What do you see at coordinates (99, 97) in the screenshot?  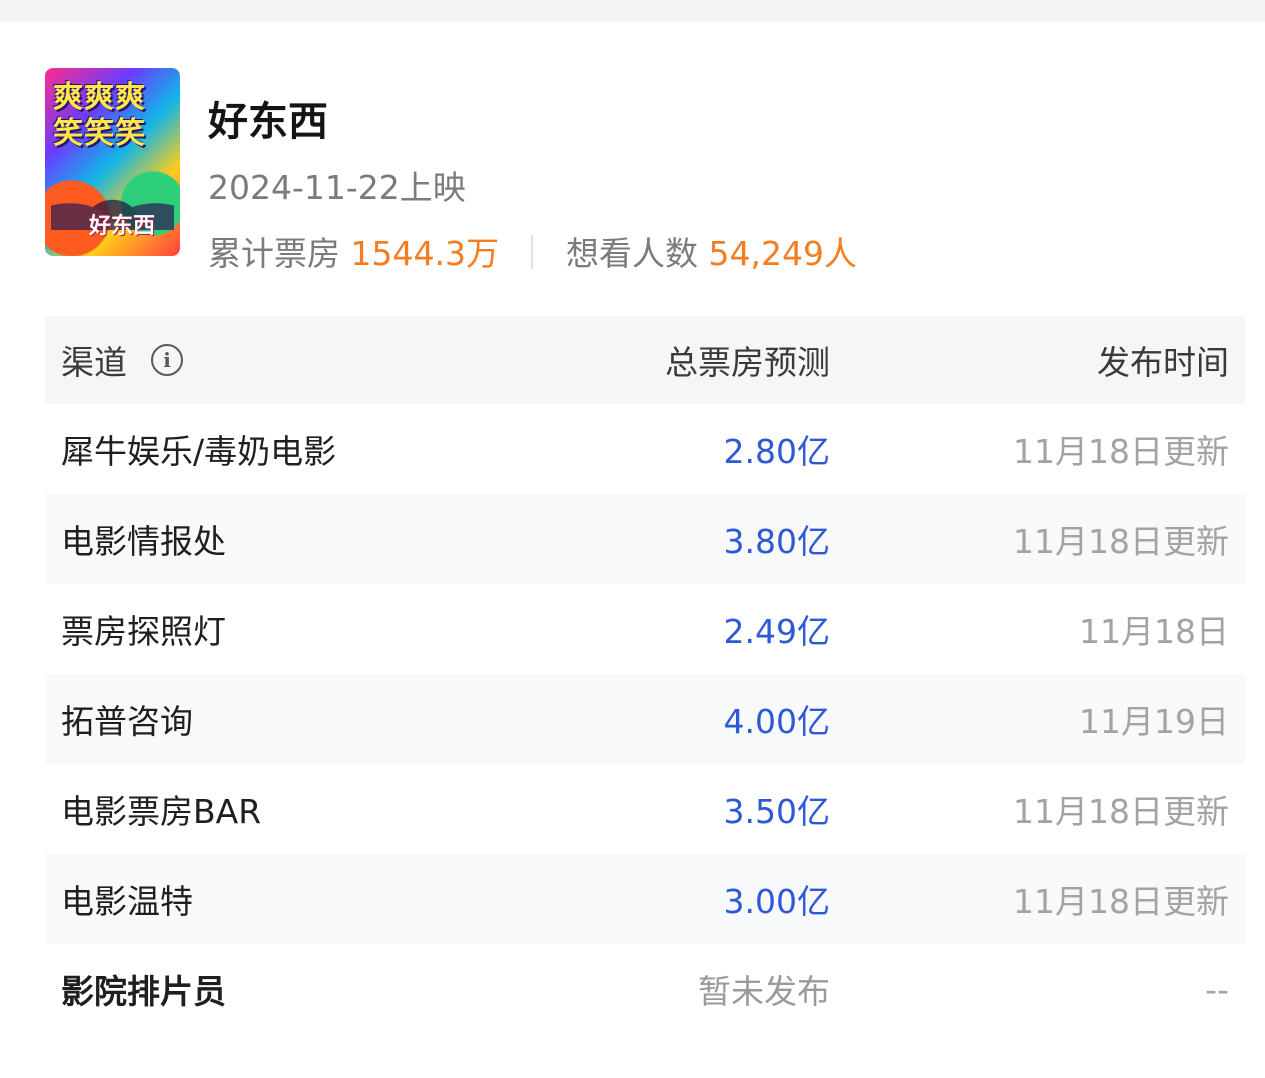 I see `poster-tagline-line: 爽爽爽` at bounding box center [99, 97].